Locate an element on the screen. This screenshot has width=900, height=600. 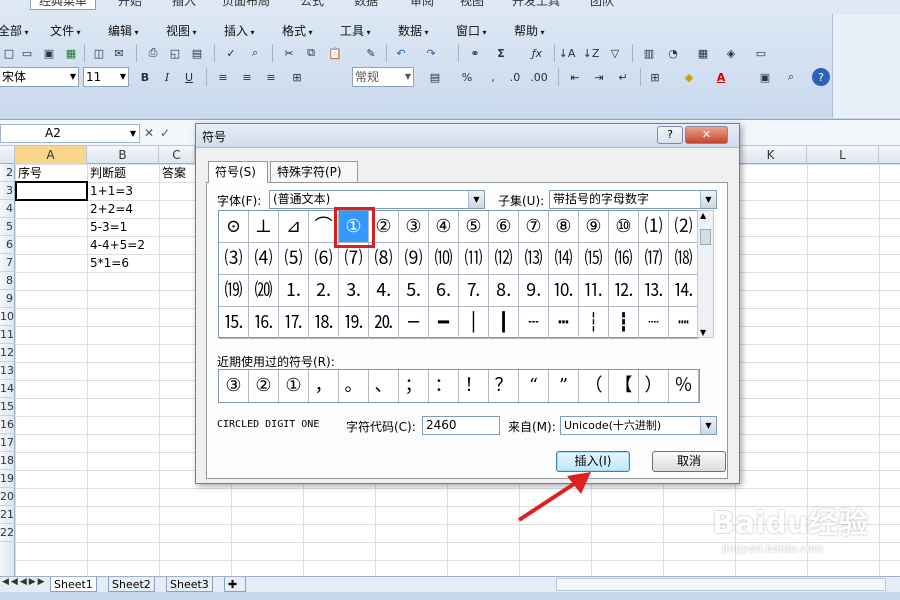
font-name-combo: 宋体 ▼ is located at coordinates (39, 77).